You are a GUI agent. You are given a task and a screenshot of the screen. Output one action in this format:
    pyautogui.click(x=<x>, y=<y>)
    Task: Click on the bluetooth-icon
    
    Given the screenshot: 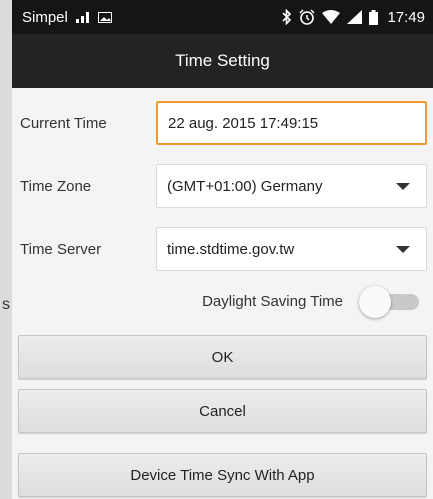 What is the action you would take?
    pyautogui.click(x=287, y=17)
    